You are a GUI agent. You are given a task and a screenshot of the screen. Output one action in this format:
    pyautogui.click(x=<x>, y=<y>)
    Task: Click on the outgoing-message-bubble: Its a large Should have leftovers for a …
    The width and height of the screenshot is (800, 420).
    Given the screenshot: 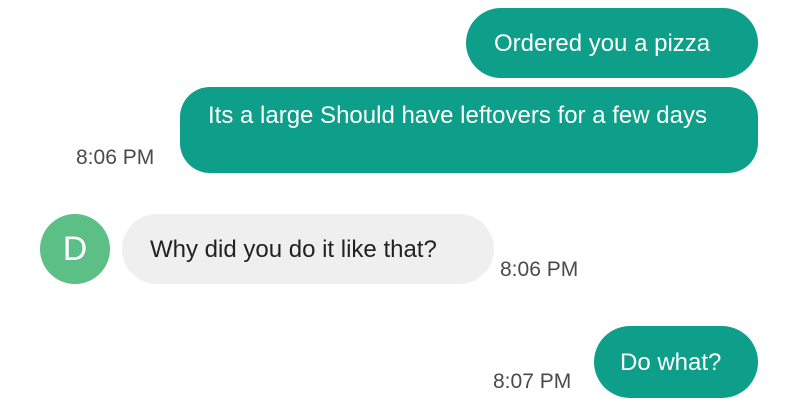 What is the action you would take?
    pyautogui.click(x=469, y=130)
    